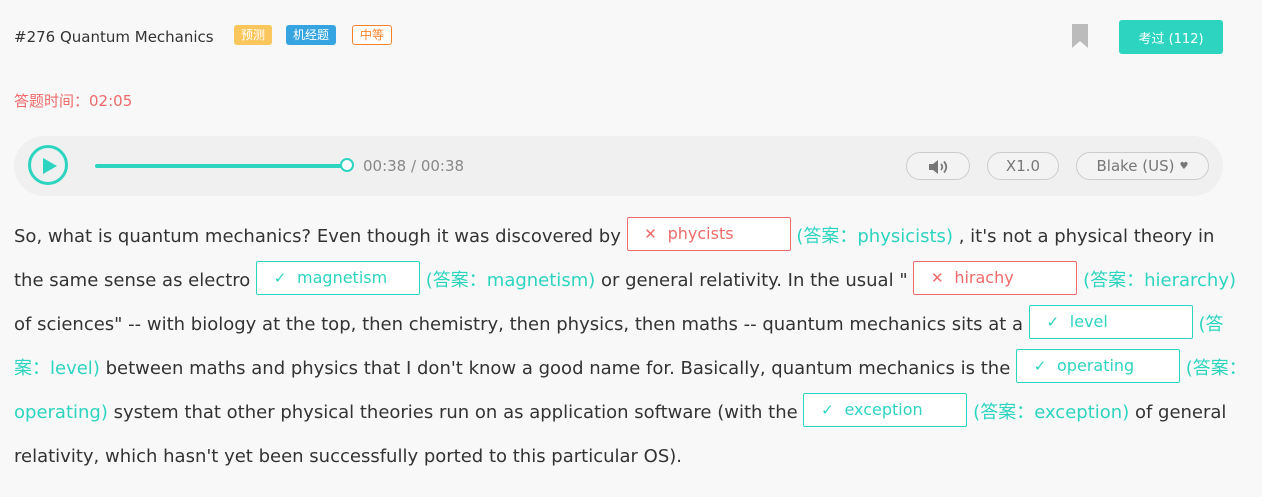  Describe the element at coordinates (1171, 37) in the screenshot. I see `take-count-button: 考过 (112)` at that location.